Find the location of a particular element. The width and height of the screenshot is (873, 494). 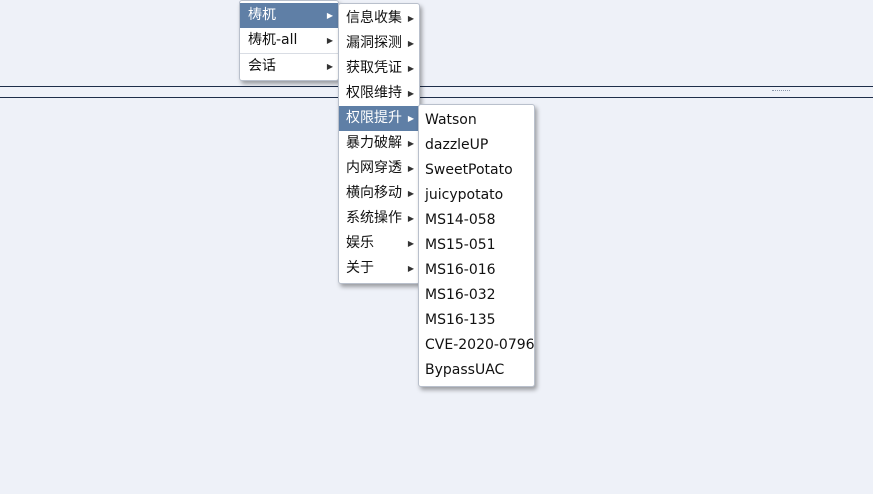

menu-item-system-ops: 系统操作 ▶ is located at coordinates (379, 218).